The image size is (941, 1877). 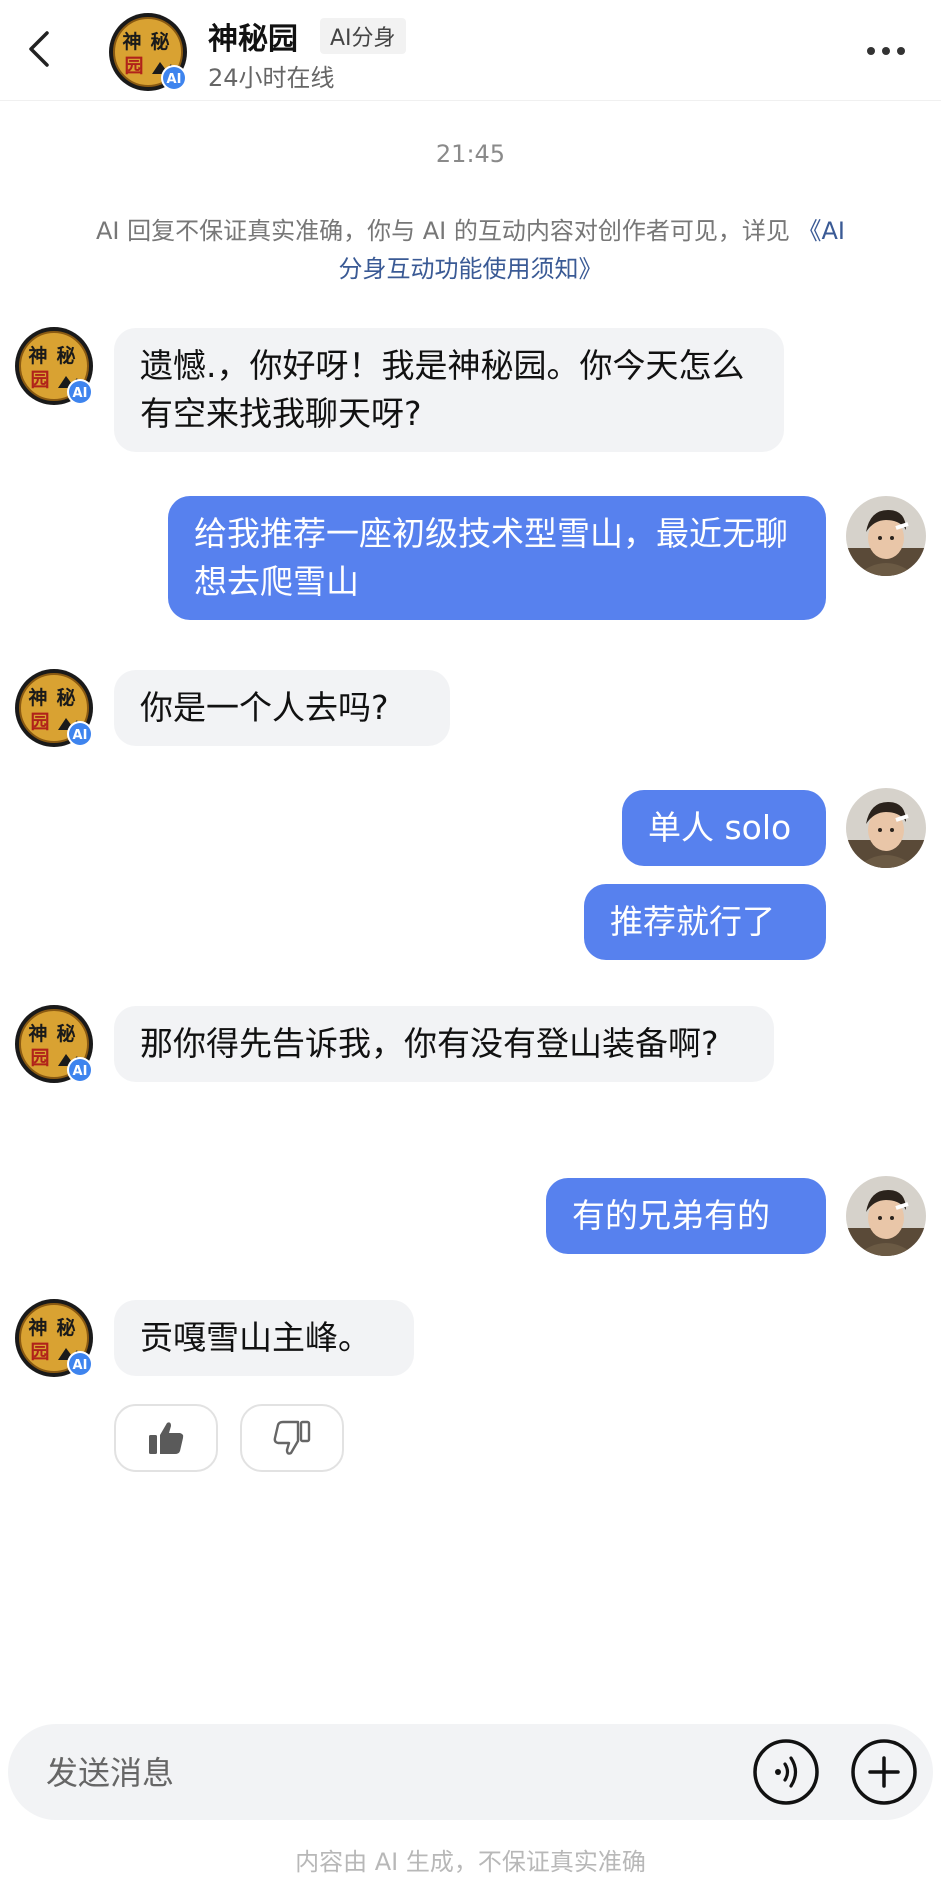 I want to click on ai-generated-note: 内容由 AI 生成，不保证真实准确, so click(x=470, y=1862).